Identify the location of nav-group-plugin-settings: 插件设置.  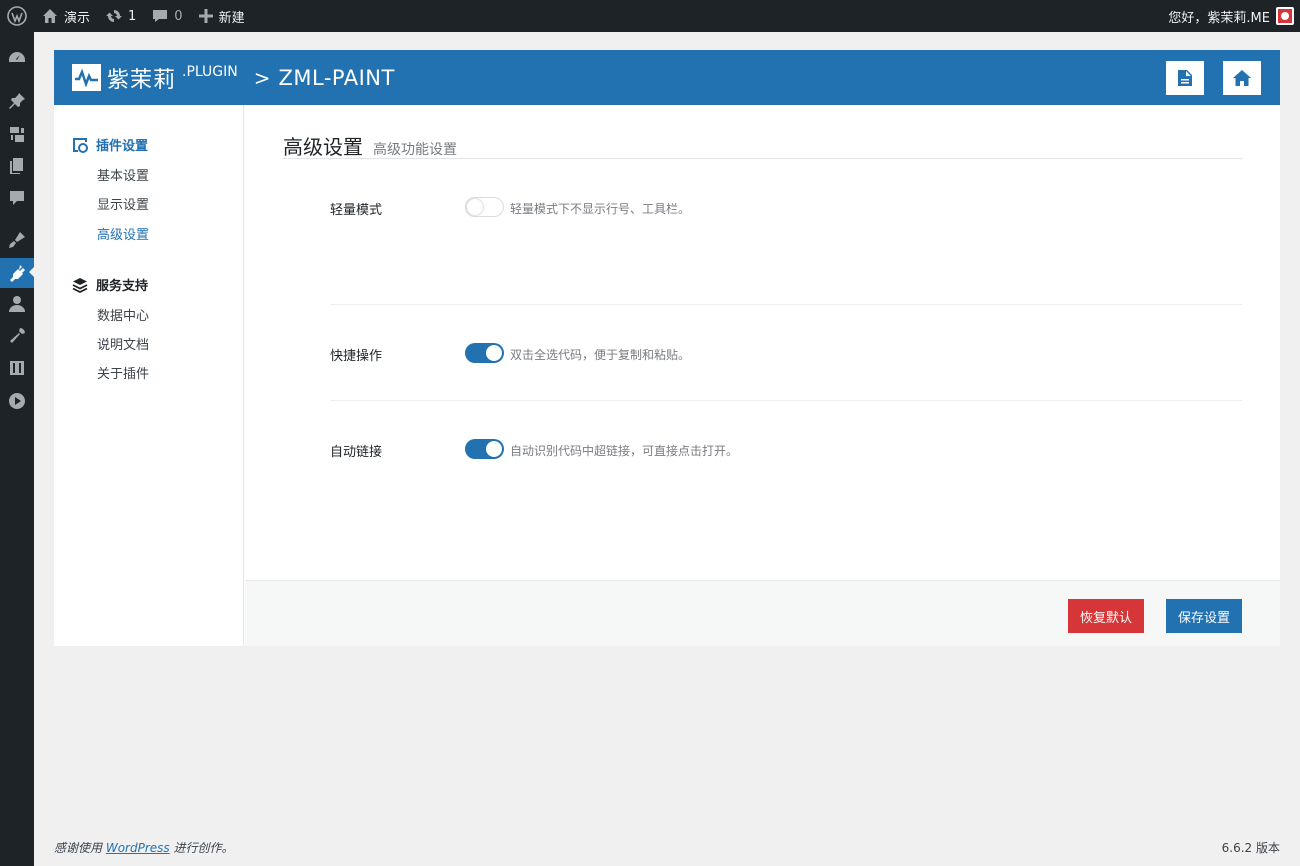
(110, 144).